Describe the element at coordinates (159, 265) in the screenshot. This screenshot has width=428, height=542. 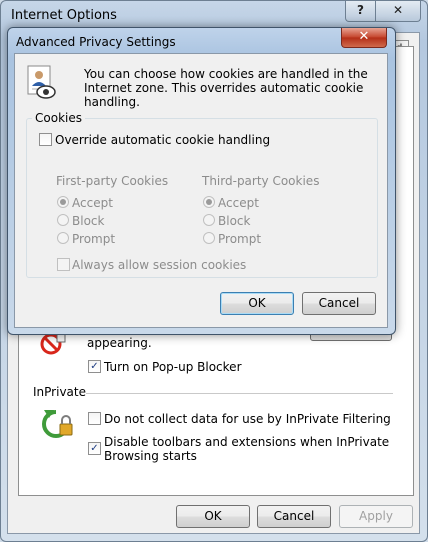
I see `session-cookies-label: Always allow session cookies` at that location.